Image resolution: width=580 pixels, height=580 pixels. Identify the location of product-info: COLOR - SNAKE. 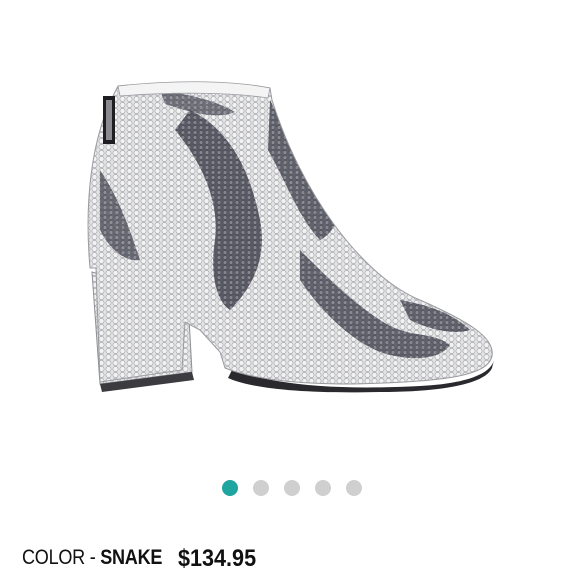
(103, 561).